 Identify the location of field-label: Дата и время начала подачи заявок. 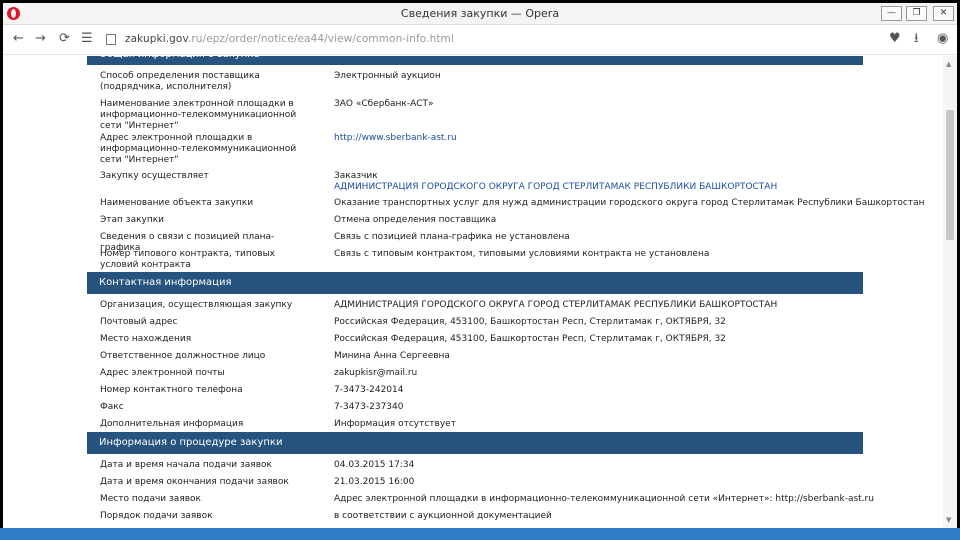
(186, 465).